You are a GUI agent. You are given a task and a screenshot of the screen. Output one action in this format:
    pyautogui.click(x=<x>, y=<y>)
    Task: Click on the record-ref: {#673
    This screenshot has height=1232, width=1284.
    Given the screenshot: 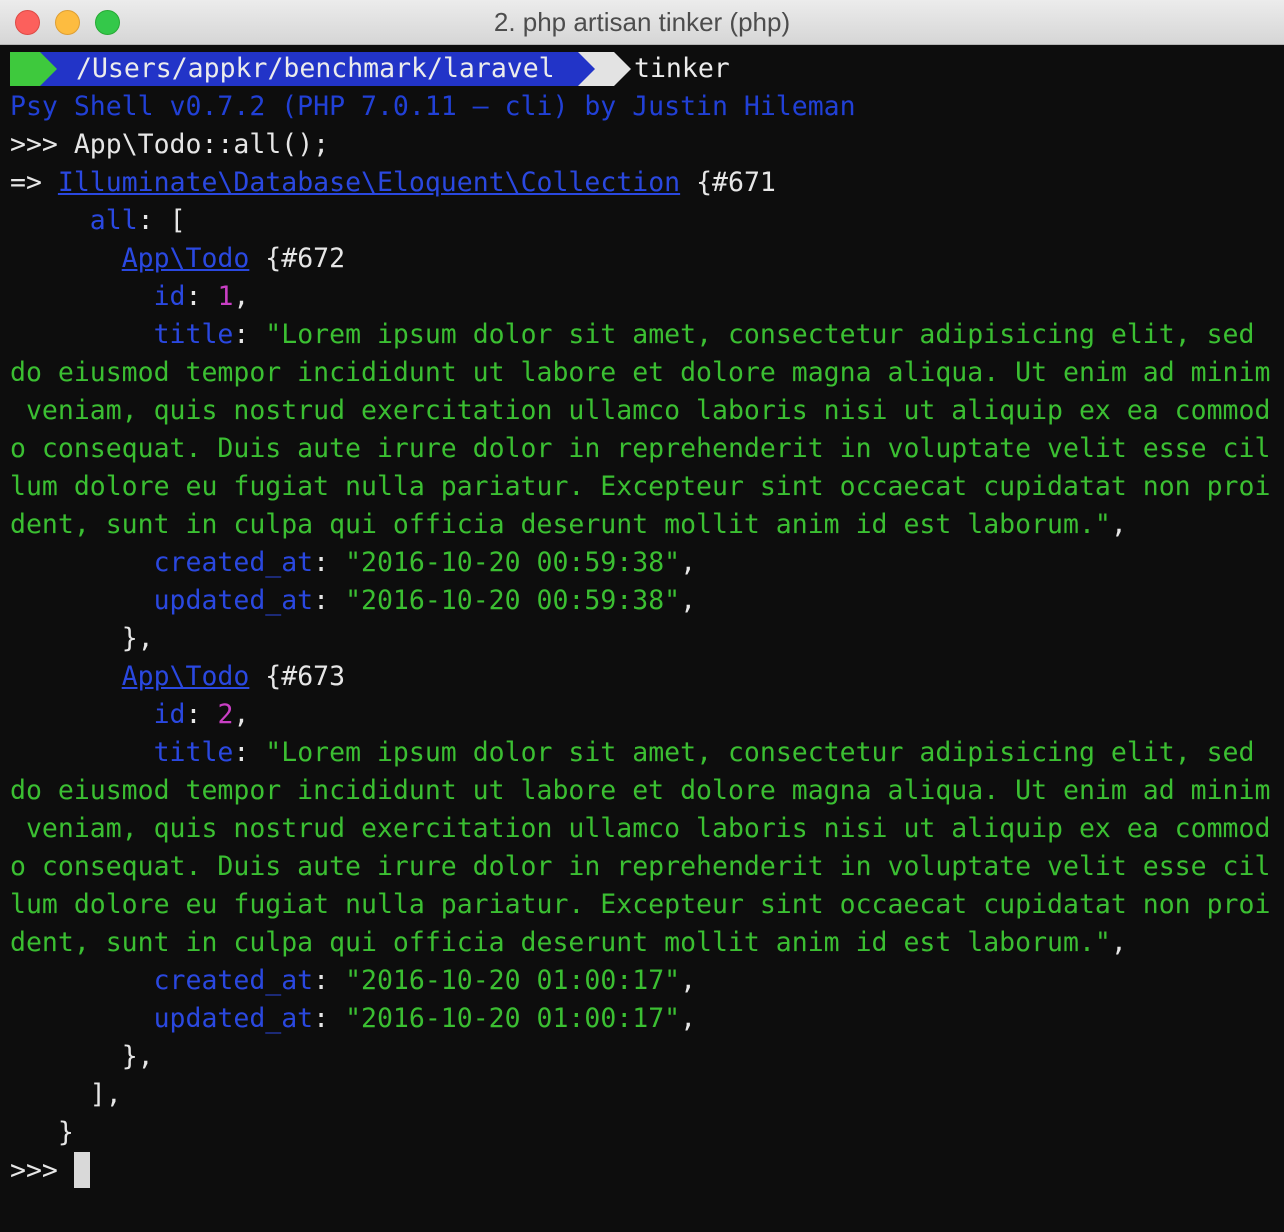 What is the action you would take?
    pyautogui.click(x=297, y=676)
    